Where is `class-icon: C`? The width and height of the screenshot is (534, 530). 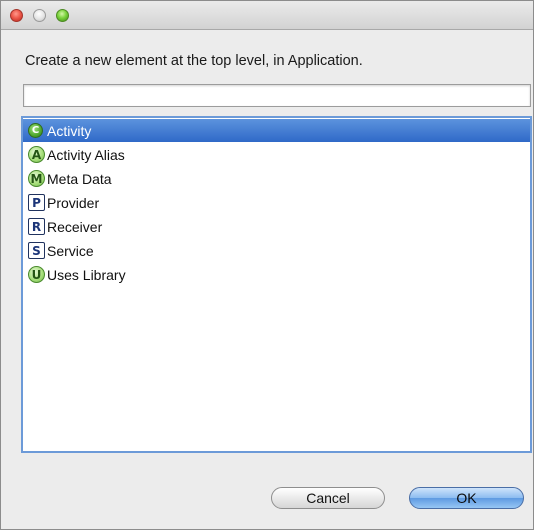 class-icon: C is located at coordinates (35, 130).